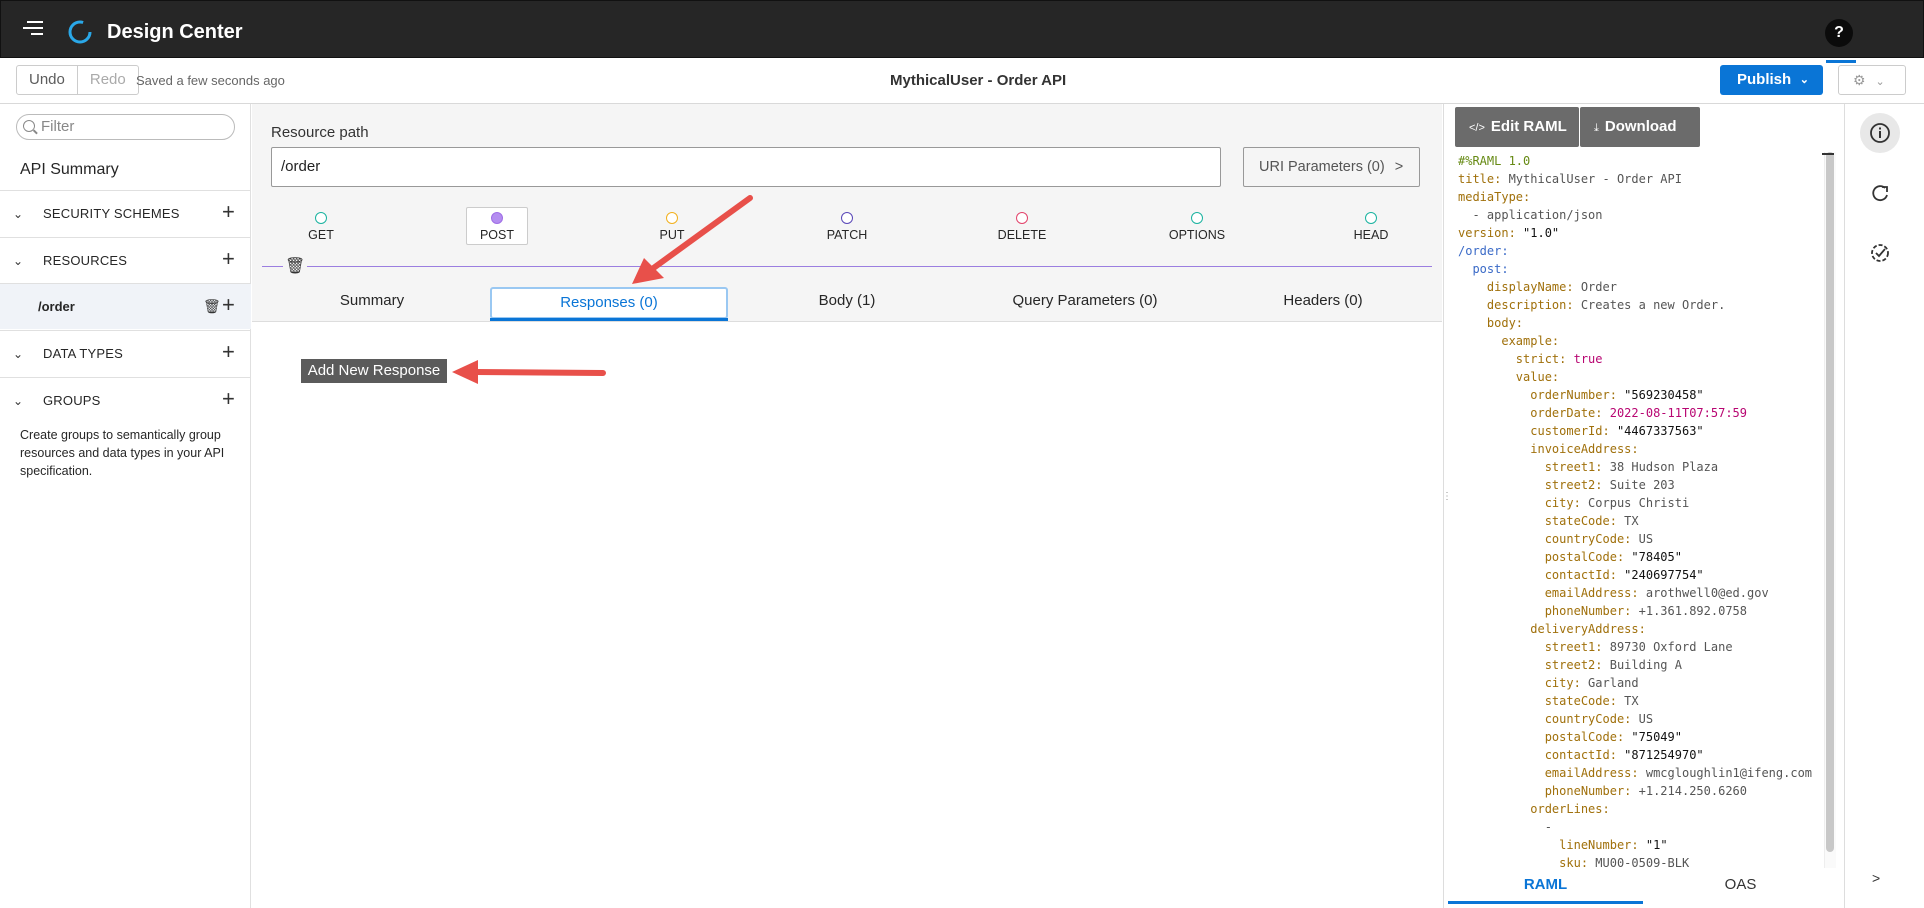 The height and width of the screenshot is (908, 1924). What do you see at coordinates (1609, 683) in the screenshot?
I see `code-value: Garland` at bounding box center [1609, 683].